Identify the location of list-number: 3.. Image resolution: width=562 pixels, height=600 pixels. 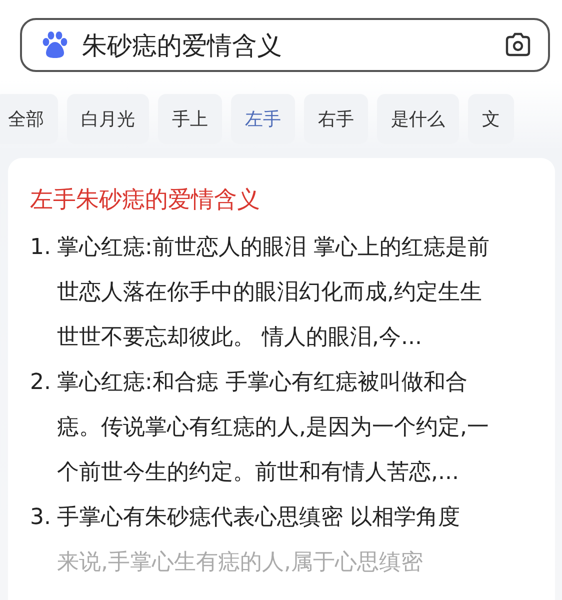
(41, 518).